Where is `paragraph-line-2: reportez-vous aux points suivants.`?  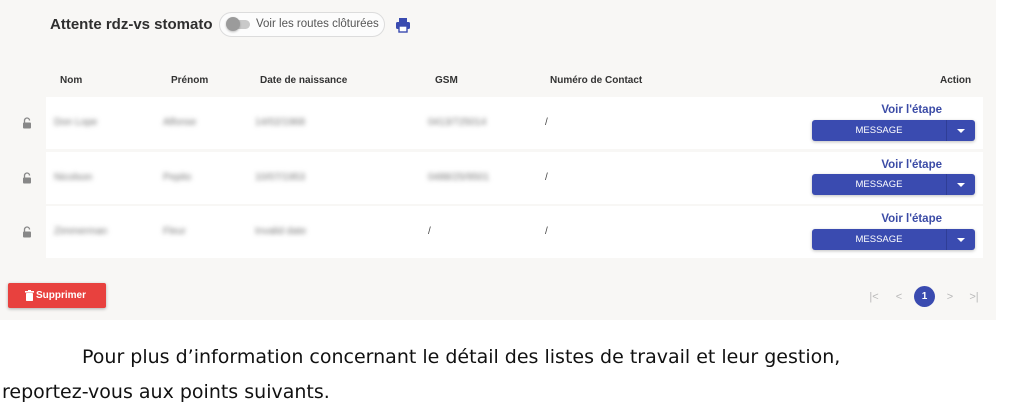 paragraph-line-2: reportez-vous aux points suivants. is located at coordinates (166, 392).